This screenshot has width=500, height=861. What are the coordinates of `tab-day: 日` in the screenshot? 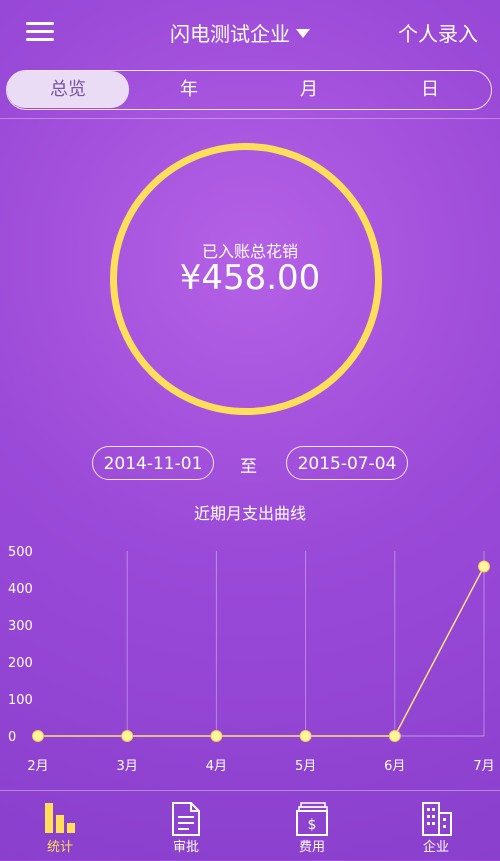 It's located at (430, 89).